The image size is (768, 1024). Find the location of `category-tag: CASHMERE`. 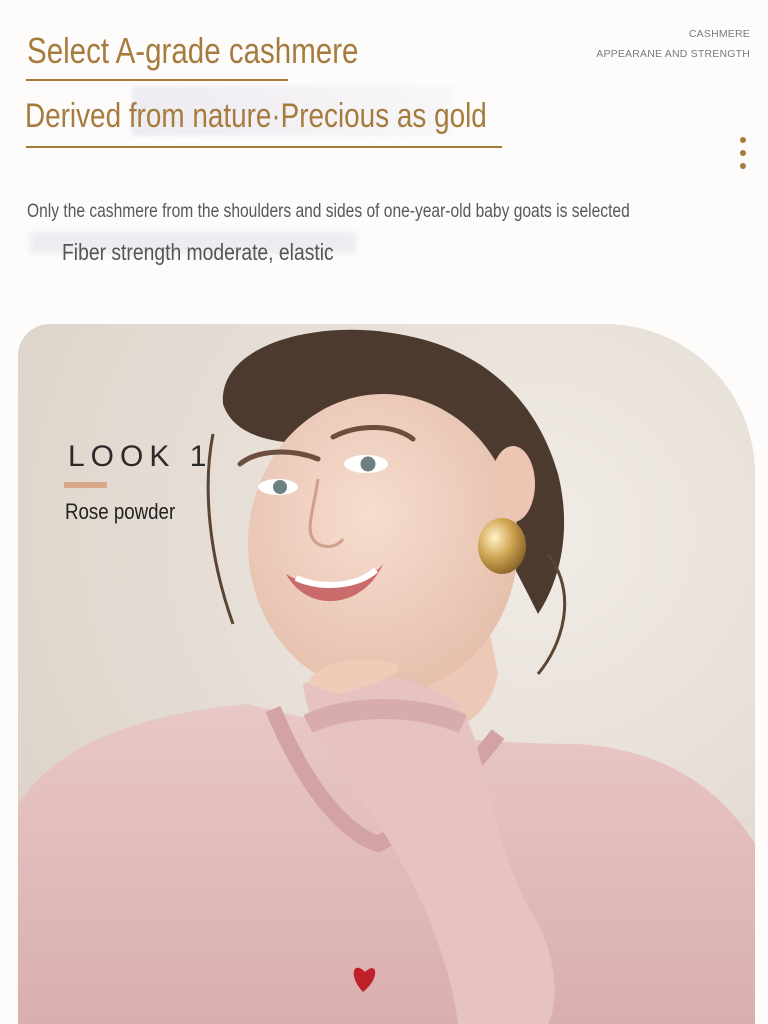

category-tag: CASHMERE is located at coordinates (719, 34).